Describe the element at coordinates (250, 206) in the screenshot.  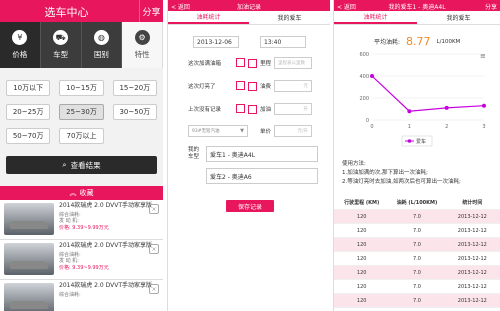
I see `save-record-button: 保存记录` at that location.